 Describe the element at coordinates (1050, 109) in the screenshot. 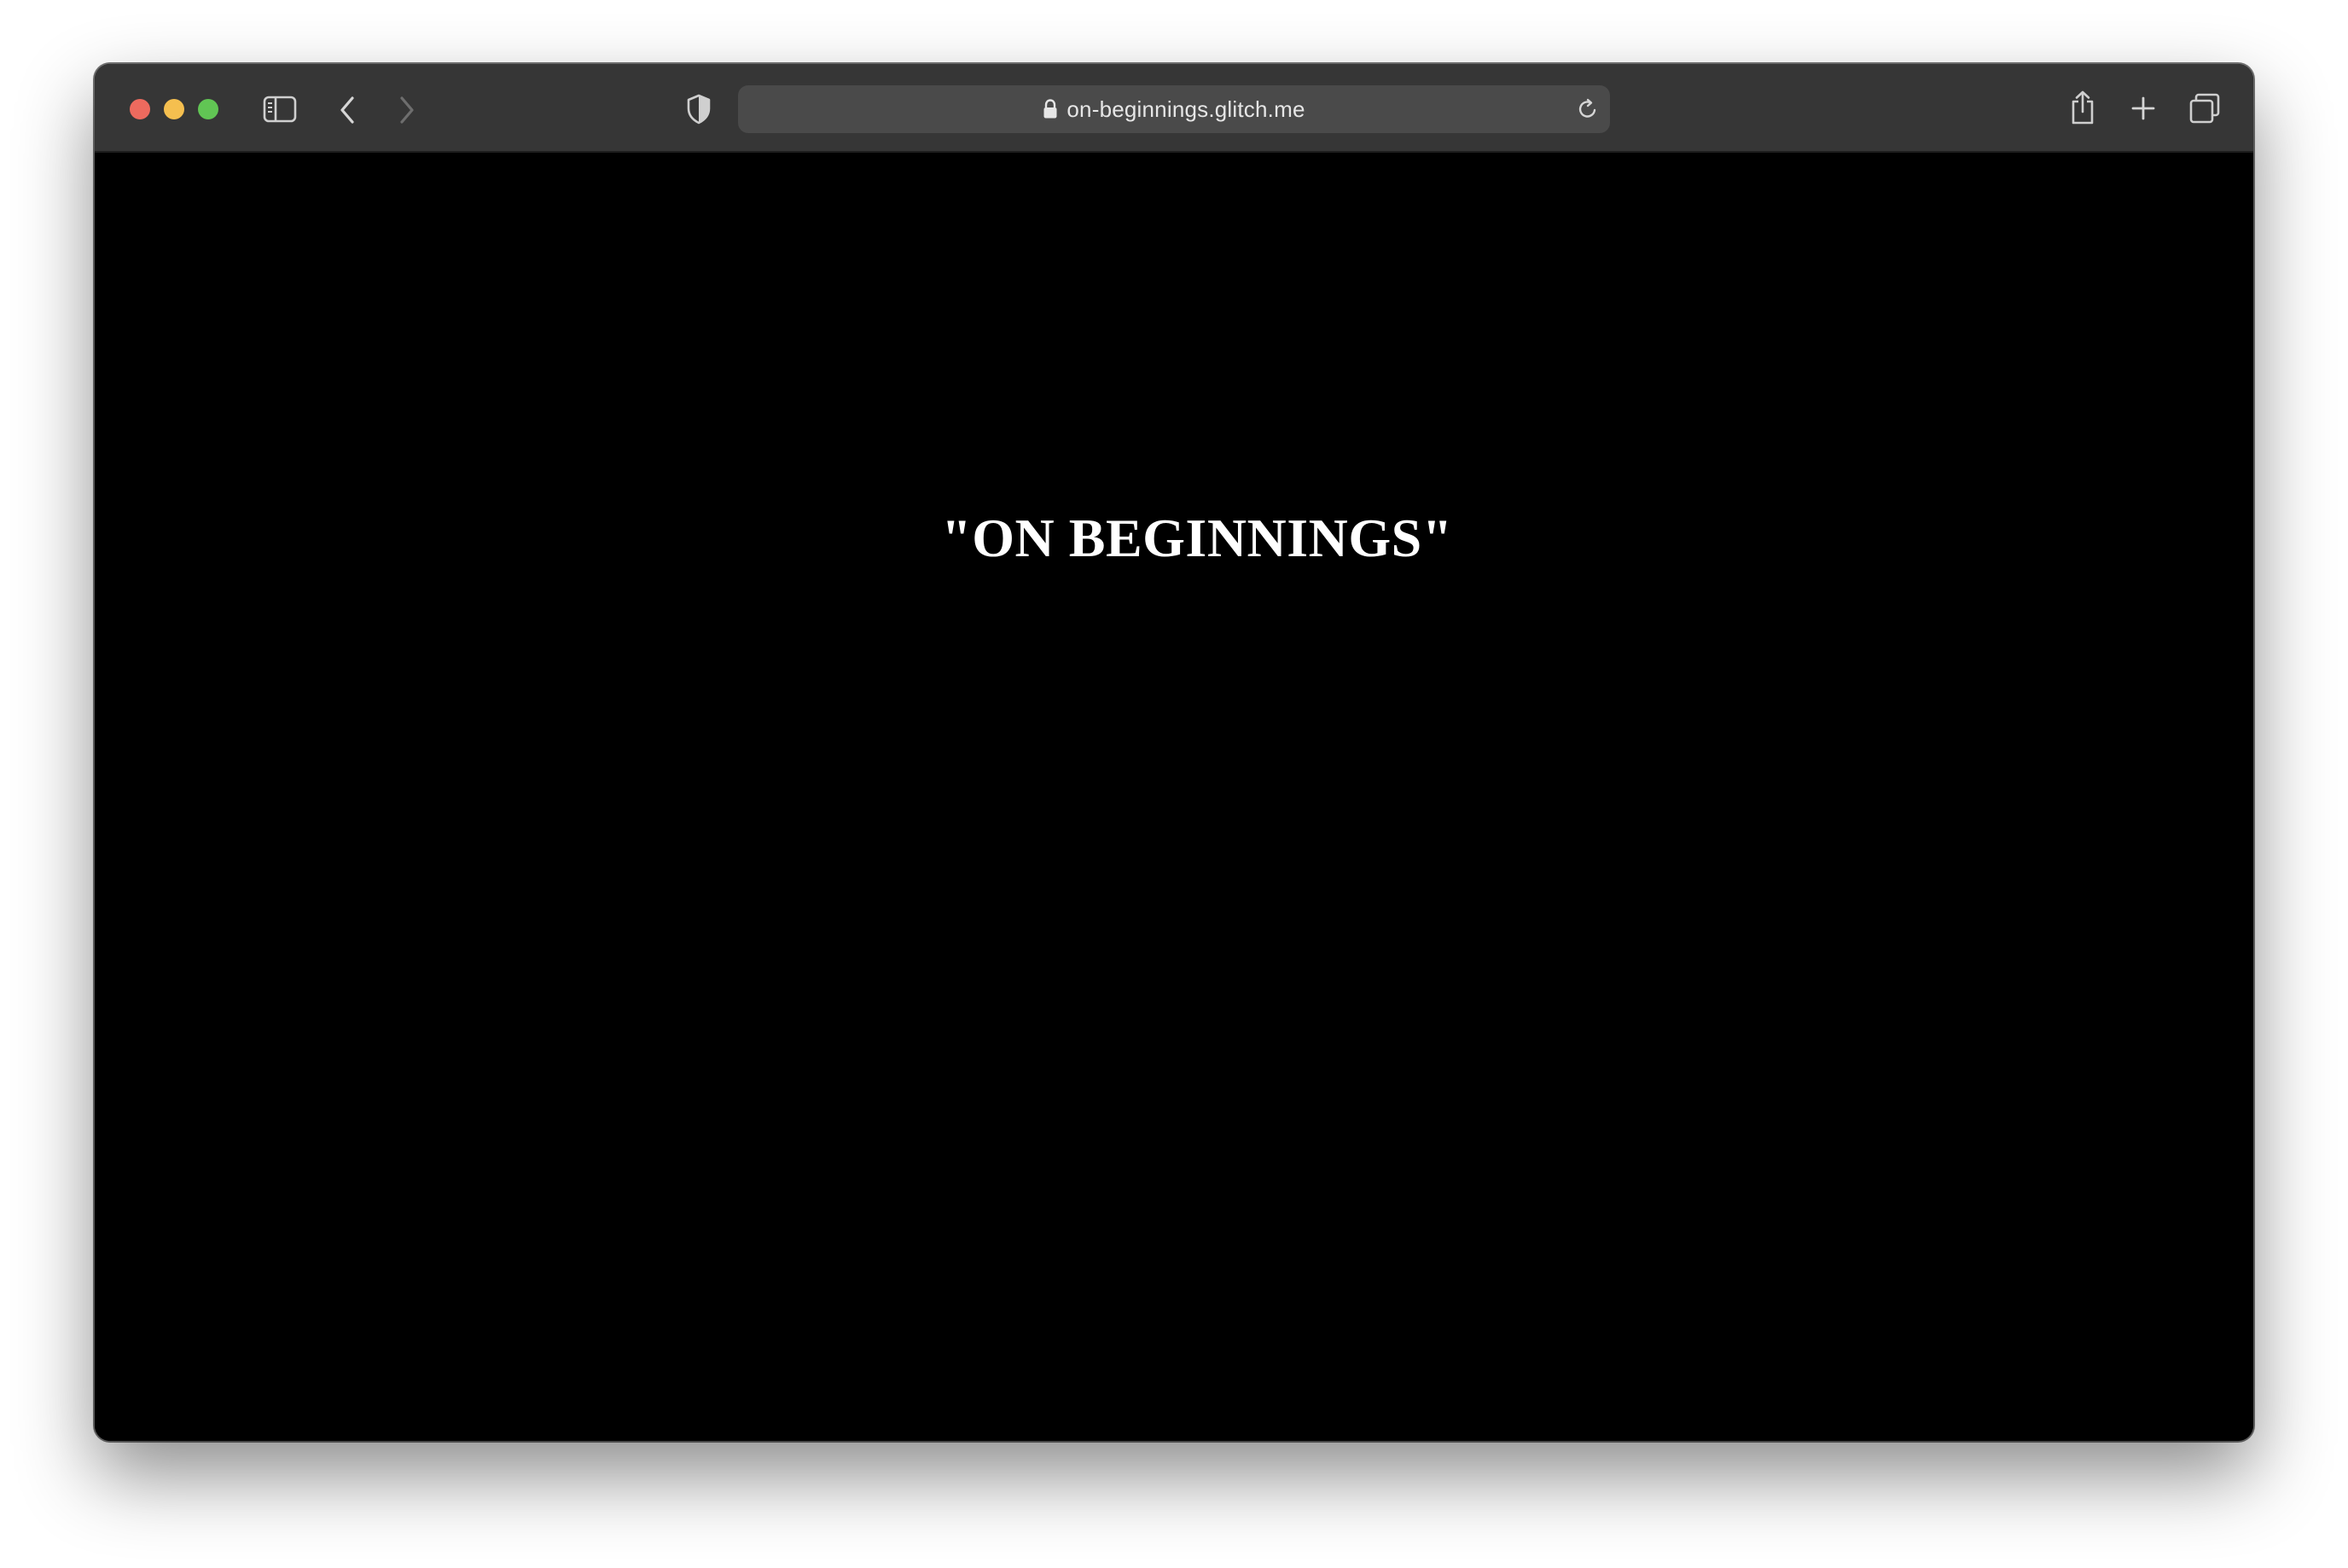

I see `lock-icon` at that location.